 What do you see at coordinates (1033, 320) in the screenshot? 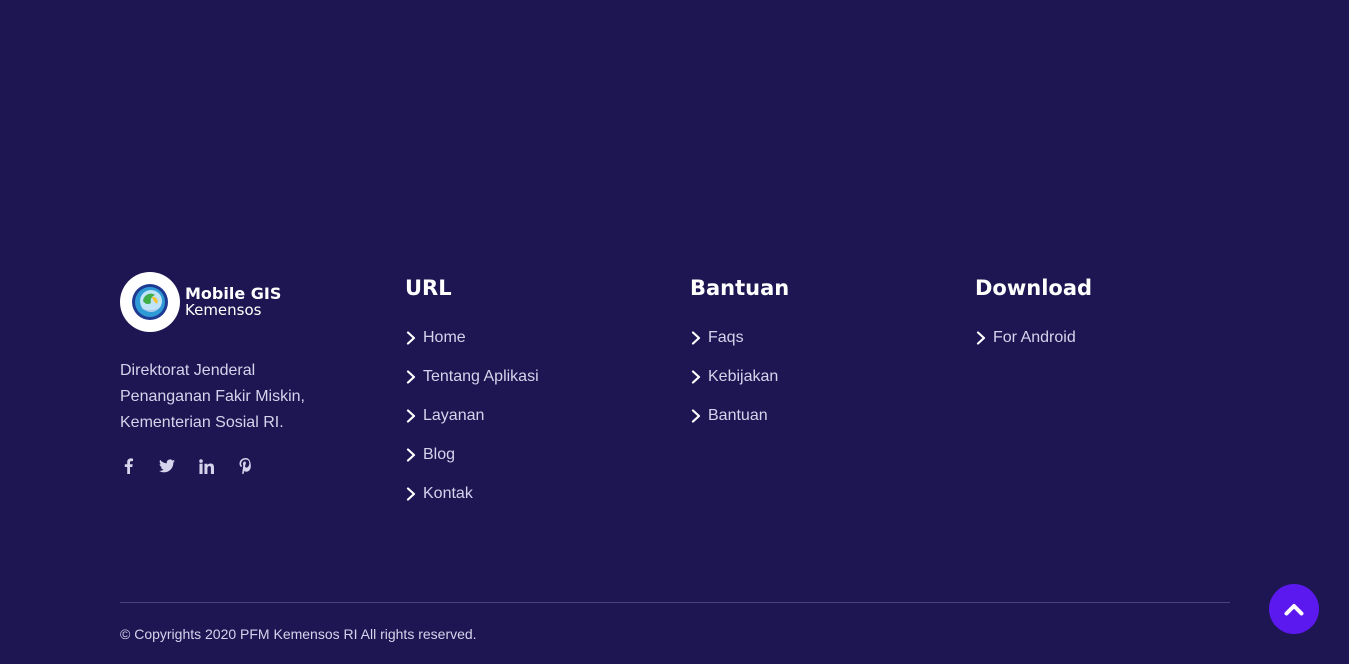
I see `footer-column-download: Download For Android` at bounding box center [1033, 320].